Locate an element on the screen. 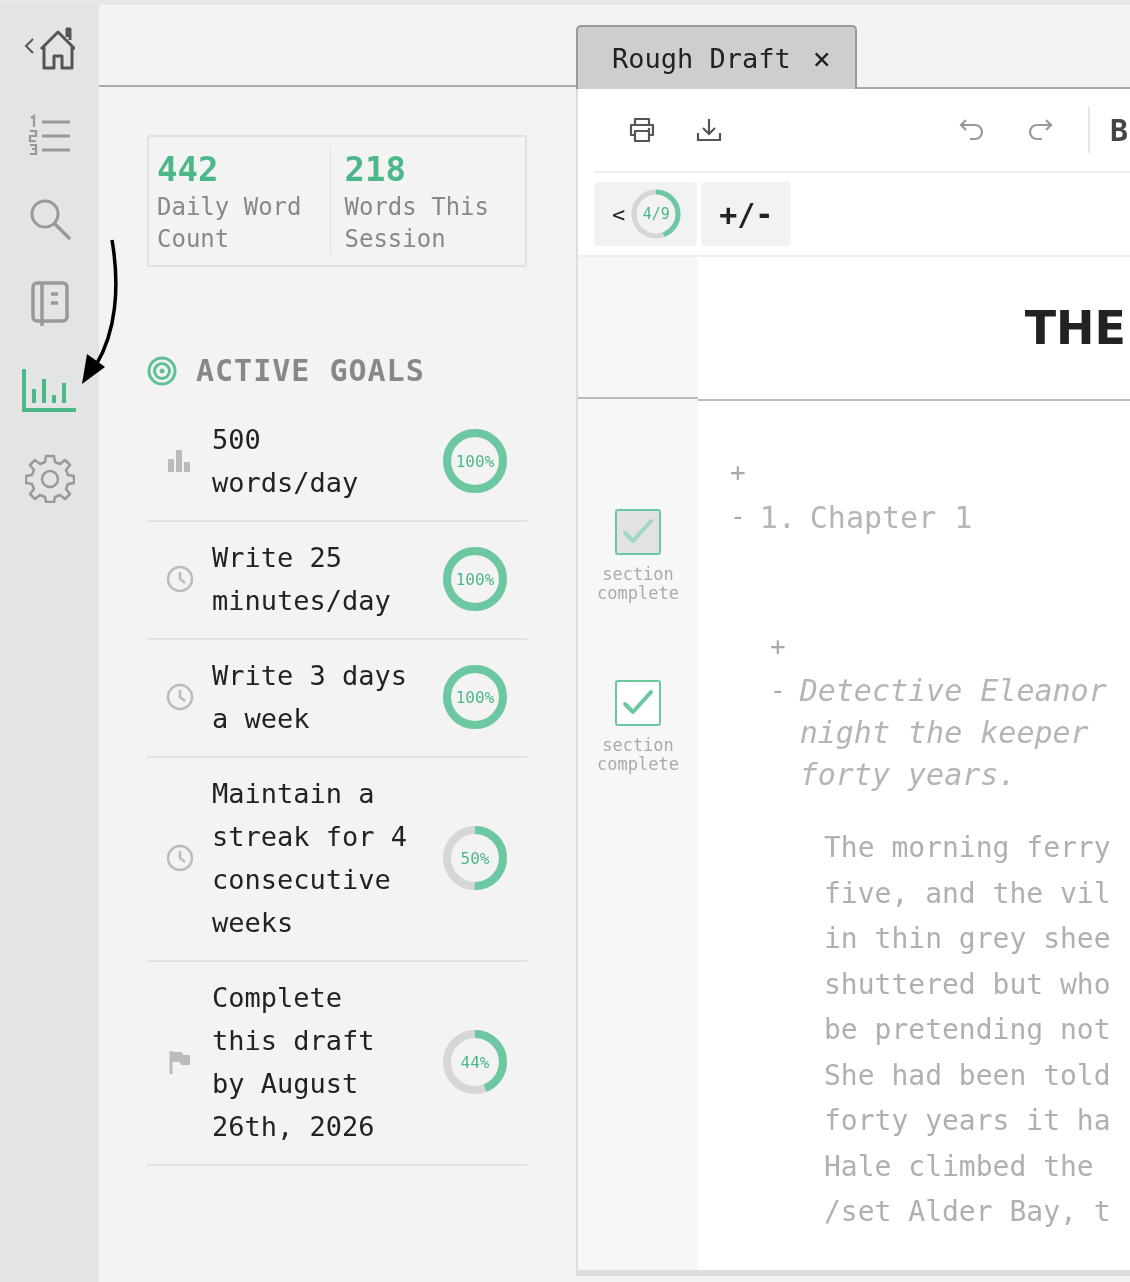  document-title: THE is located at coordinates (1075, 328).